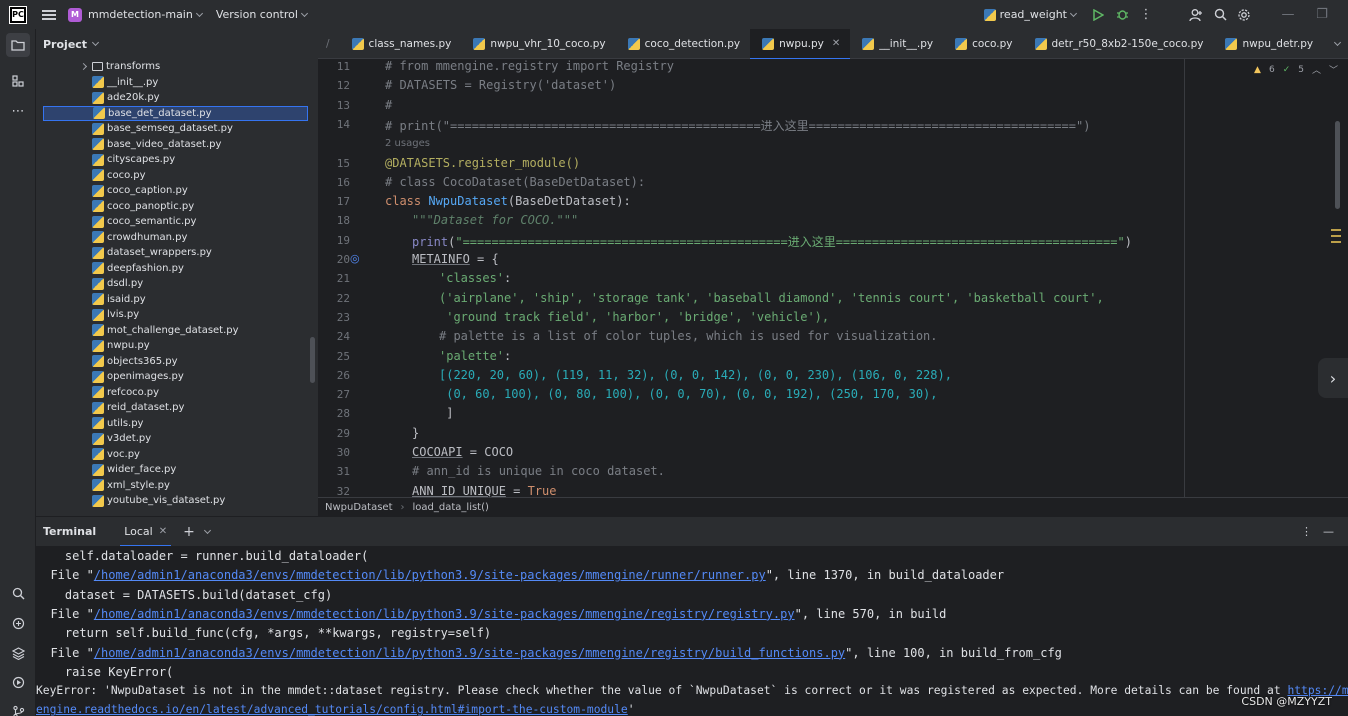  What do you see at coordinates (1030, 14) in the screenshot?
I see `run-config-selector: read_weight` at bounding box center [1030, 14].